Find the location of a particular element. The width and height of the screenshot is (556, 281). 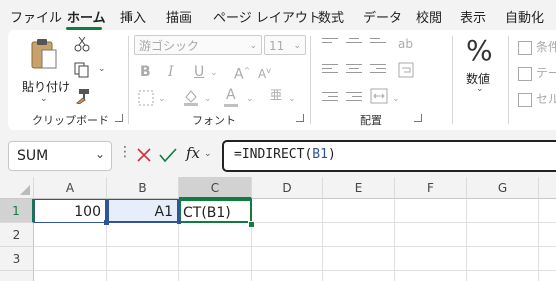

bold-button: B is located at coordinates (145, 72).